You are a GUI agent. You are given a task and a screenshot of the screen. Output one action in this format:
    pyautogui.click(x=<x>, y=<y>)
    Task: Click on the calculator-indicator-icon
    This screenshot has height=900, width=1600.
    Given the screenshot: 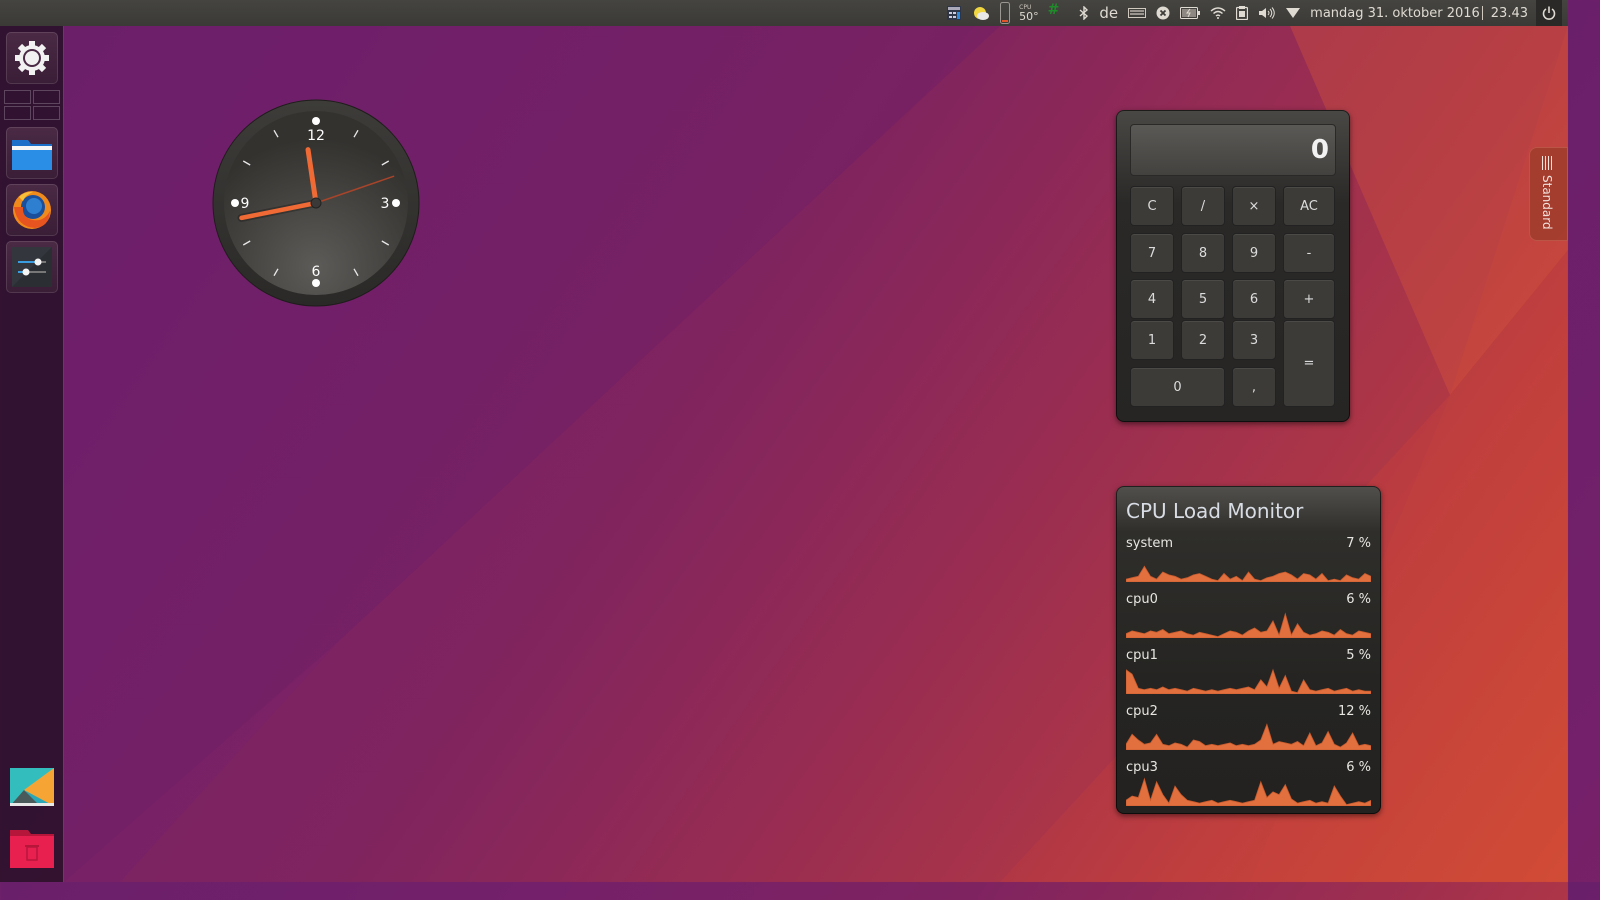 What is the action you would take?
    pyautogui.click(x=954, y=13)
    